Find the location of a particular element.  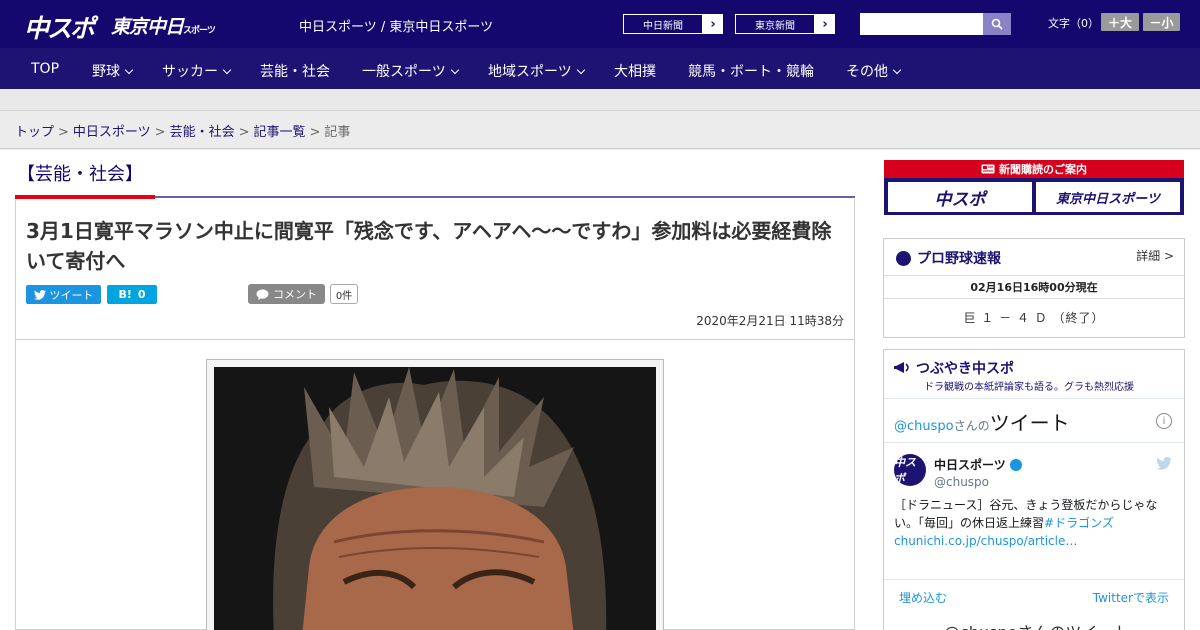

nav-item-label: TOP is located at coordinates (45, 69).